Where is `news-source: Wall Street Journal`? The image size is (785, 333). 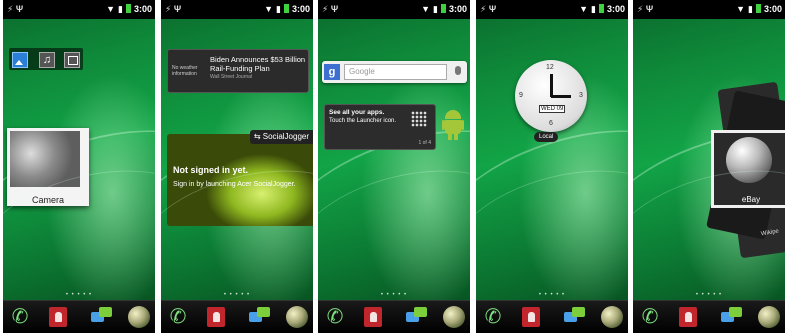 news-source: Wall Street Journal is located at coordinates (231, 77).